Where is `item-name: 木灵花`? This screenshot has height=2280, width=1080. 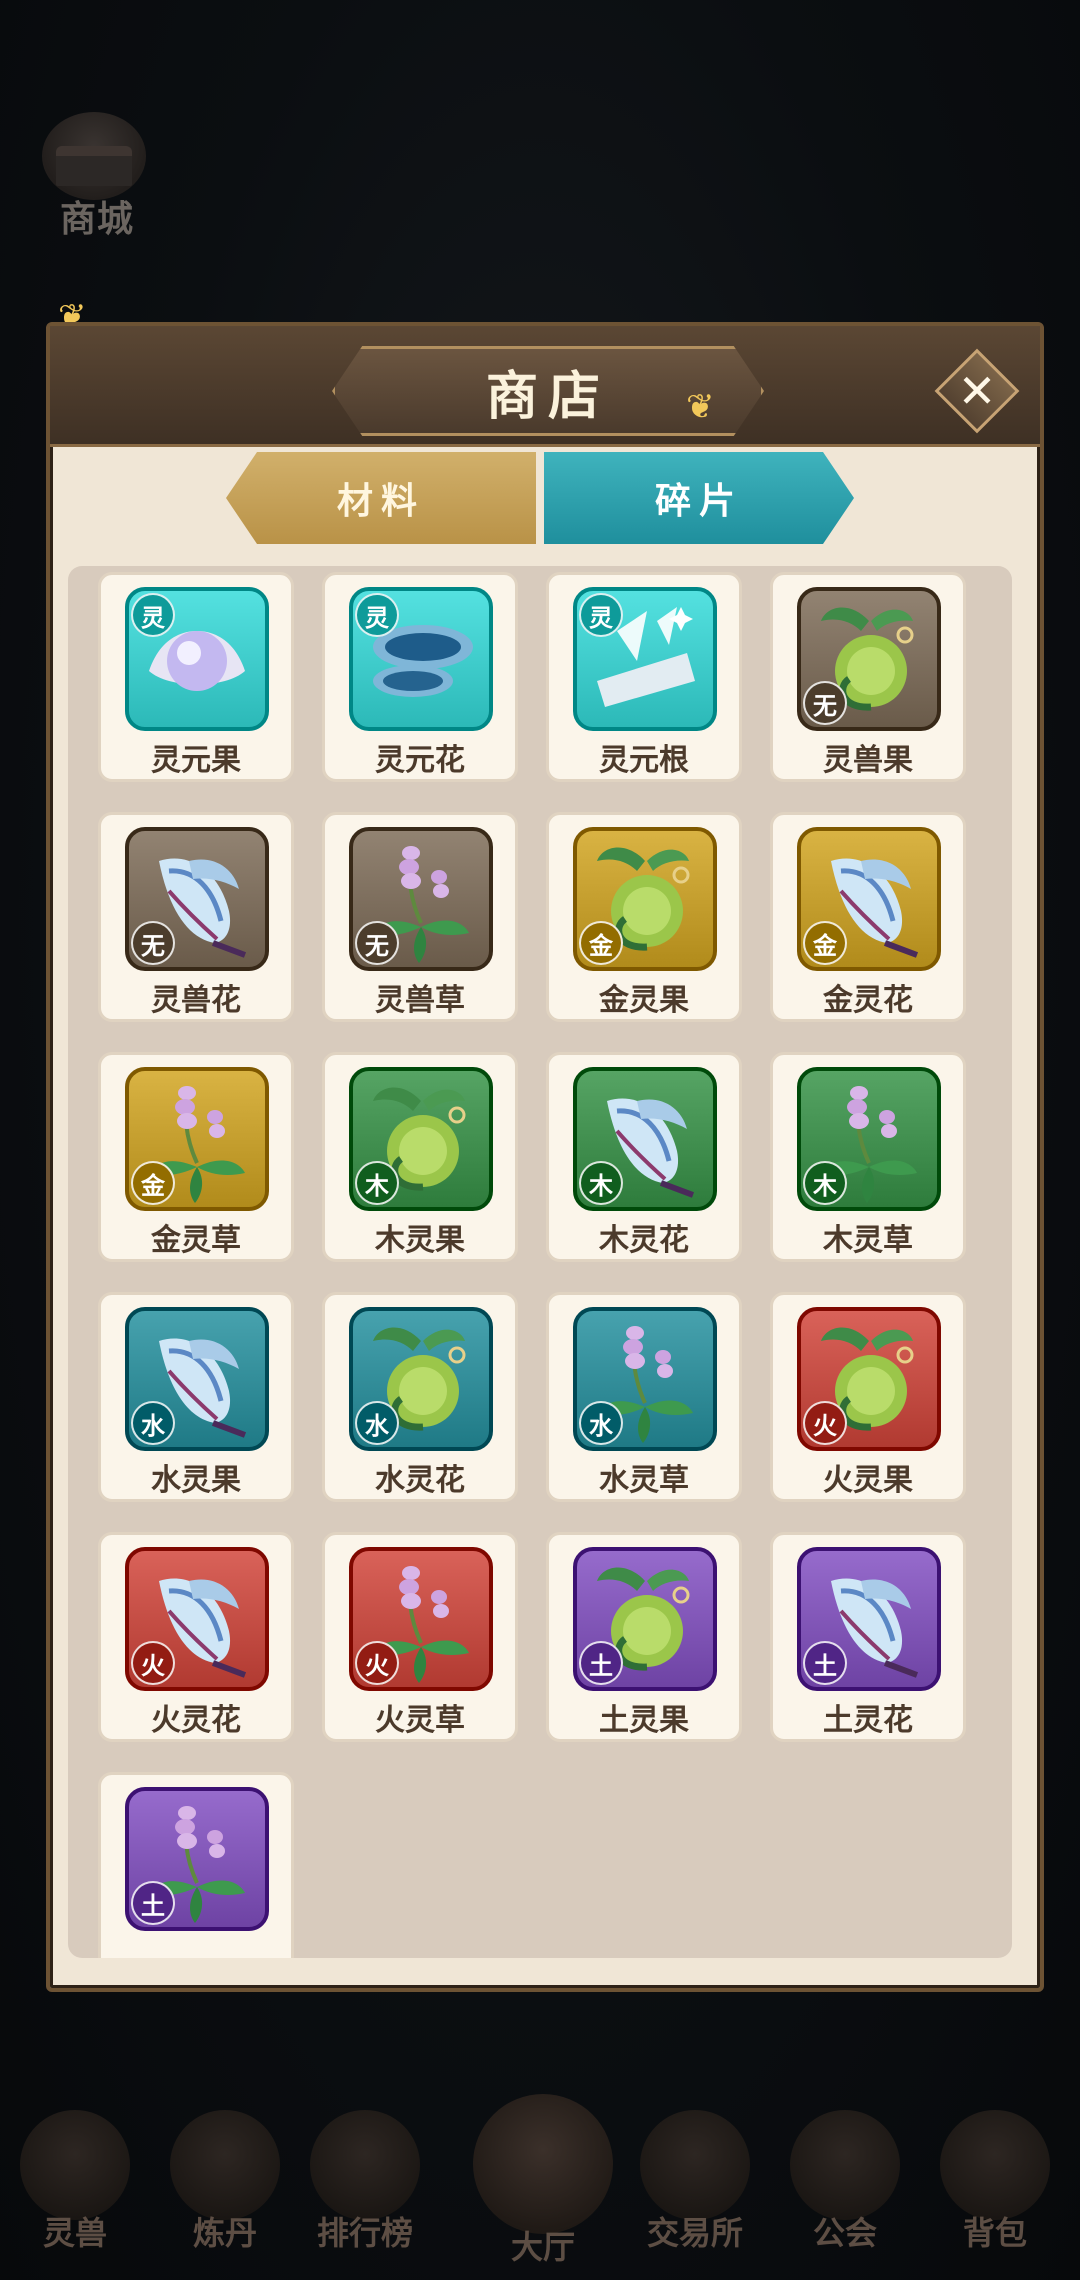 item-name: 木灵花 is located at coordinates (644, 1240).